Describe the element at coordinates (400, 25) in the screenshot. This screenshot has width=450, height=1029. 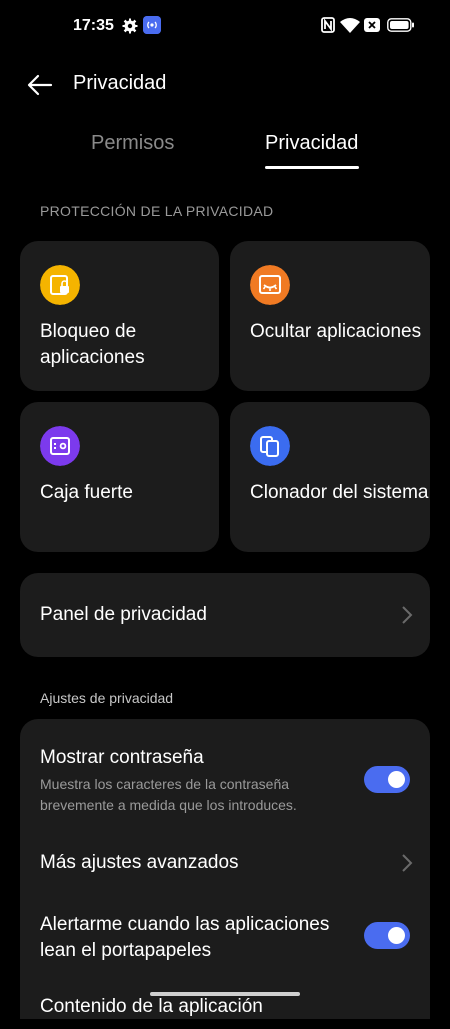
I see `battery-icon` at that location.